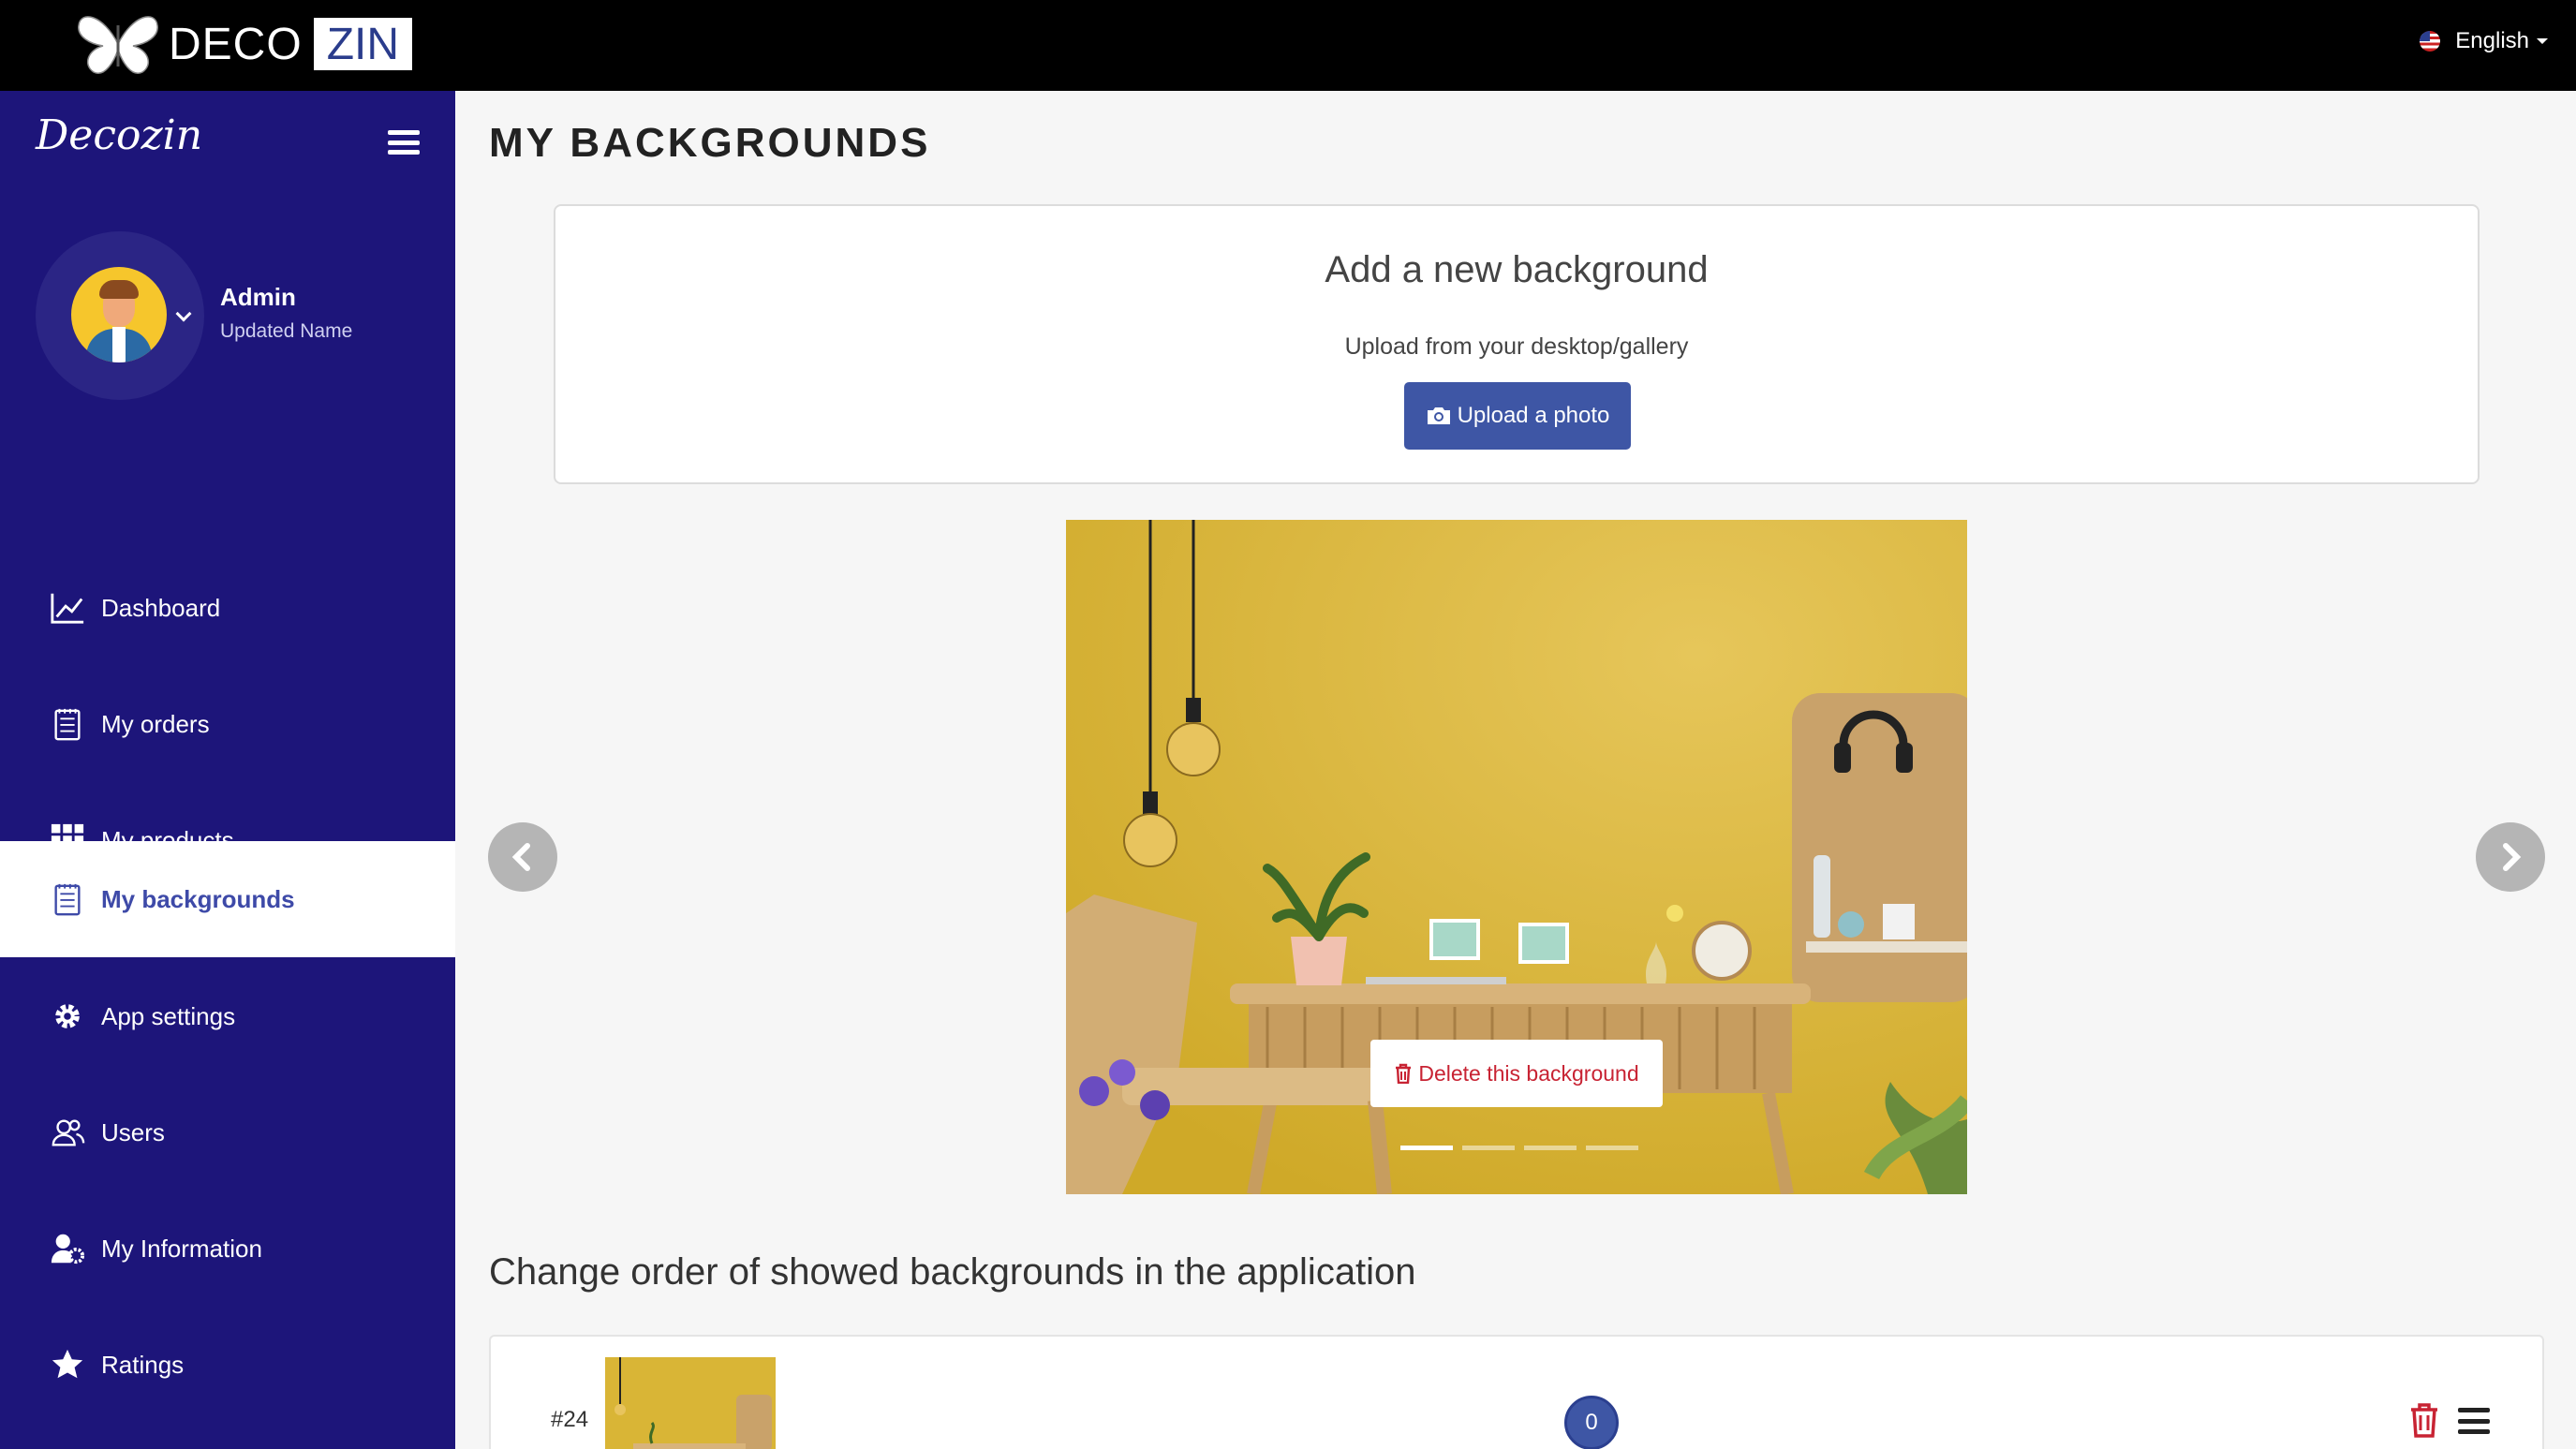  I want to click on background-thumbnail, so click(690, 1403).